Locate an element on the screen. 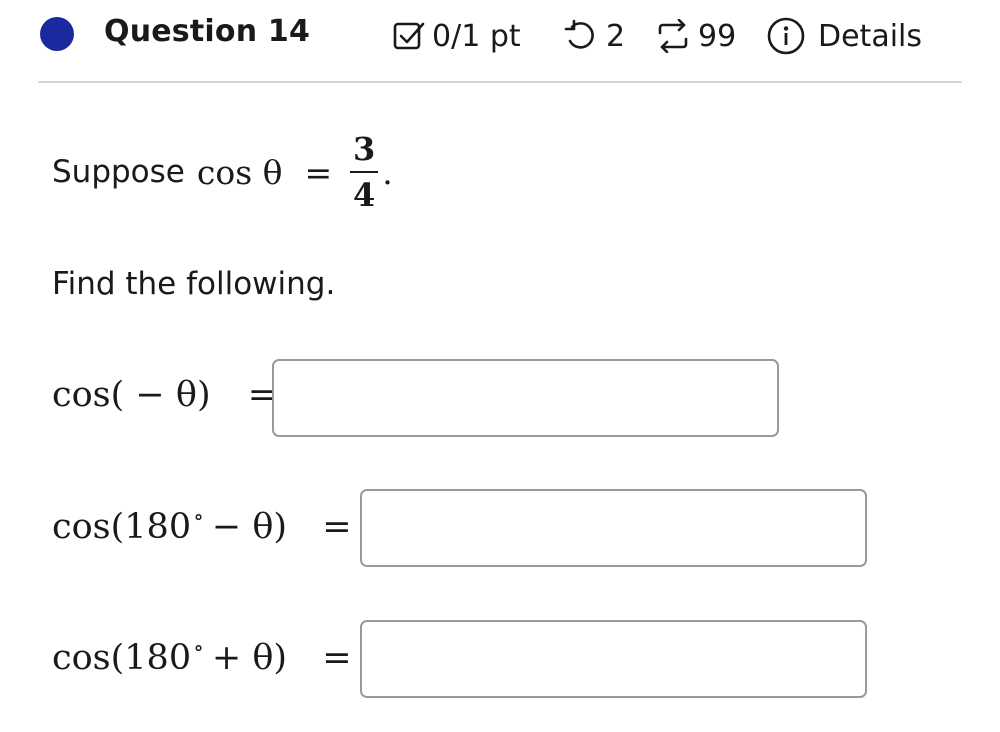 The width and height of the screenshot is (1000, 732). undo-icon is located at coordinates (579, 34).